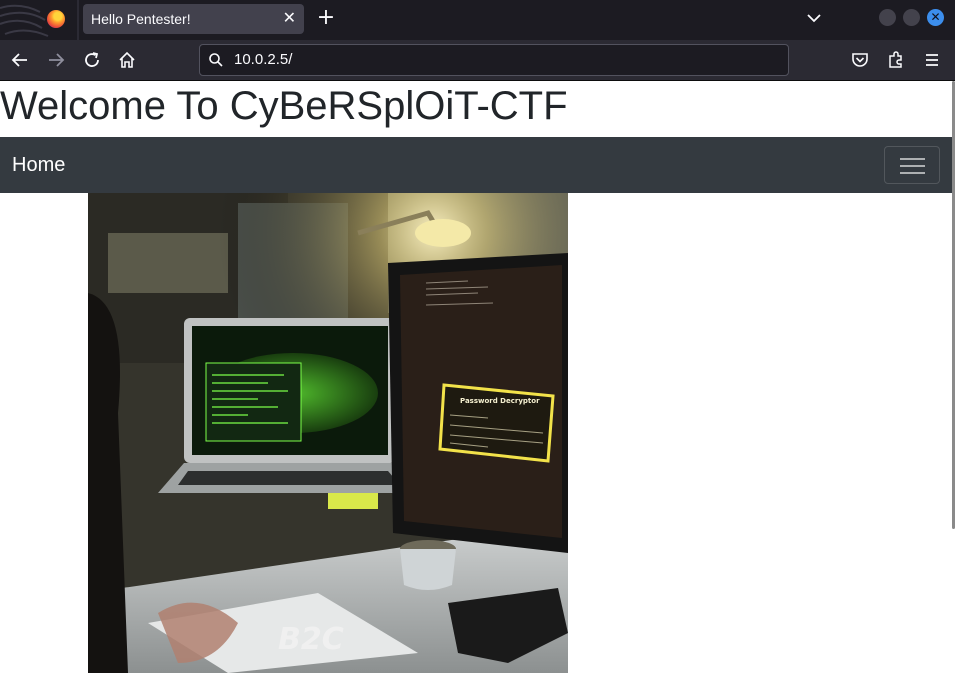  What do you see at coordinates (56, 60) in the screenshot?
I see `forward-icon` at bounding box center [56, 60].